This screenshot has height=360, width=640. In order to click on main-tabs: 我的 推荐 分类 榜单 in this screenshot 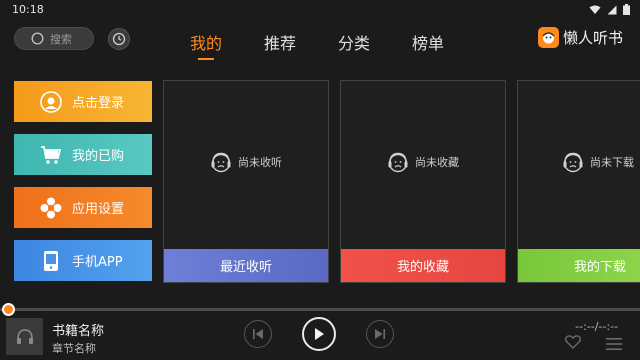, I will do `click(317, 45)`.